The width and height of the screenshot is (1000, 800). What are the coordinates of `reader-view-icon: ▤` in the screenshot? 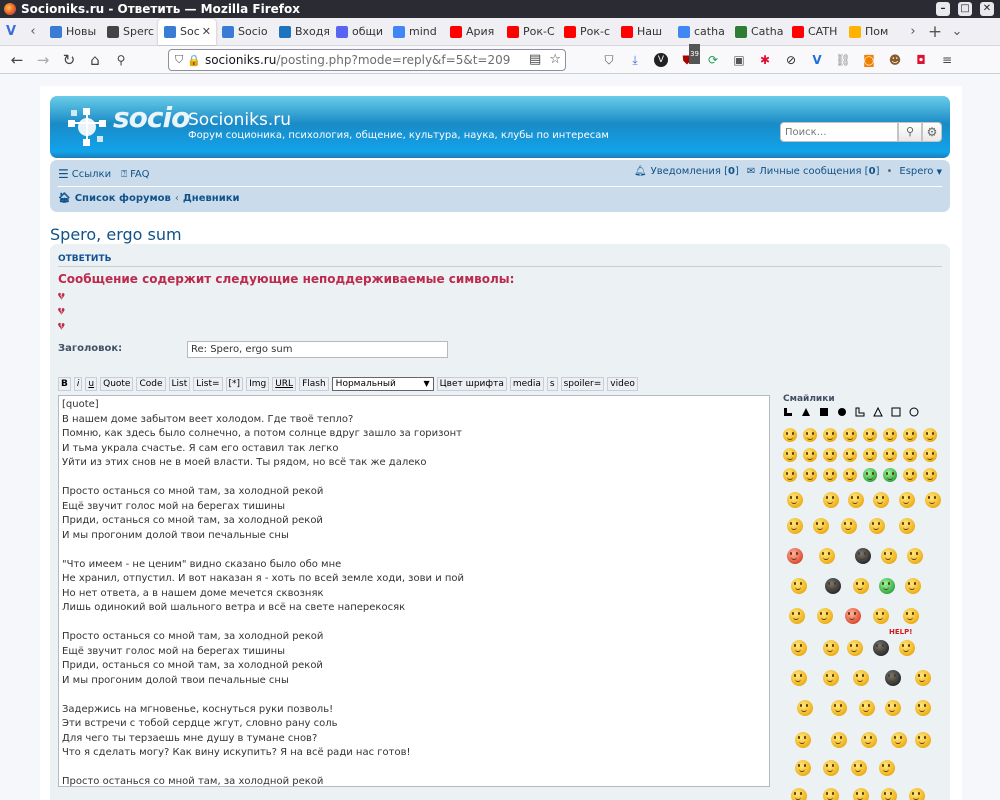 It's located at (535, 59).